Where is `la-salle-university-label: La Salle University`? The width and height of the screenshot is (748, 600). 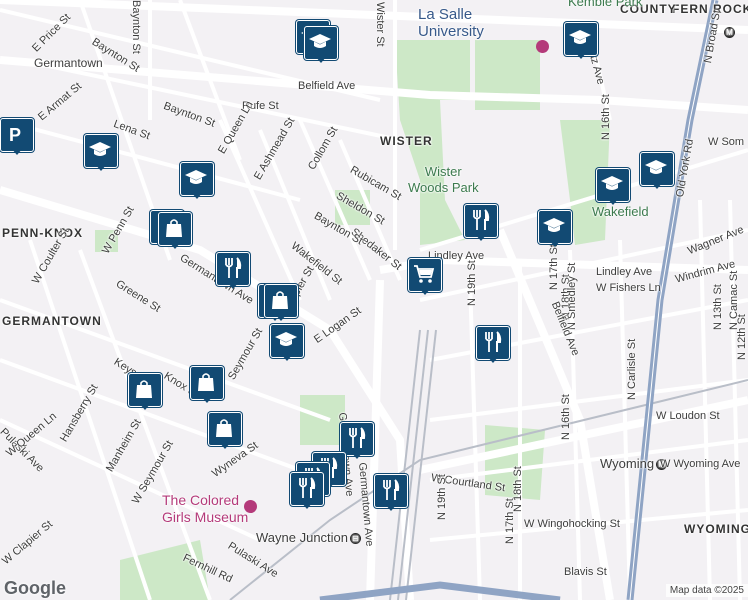
la-salle-university-label: La Salle University is located at coordinates (451, 23).